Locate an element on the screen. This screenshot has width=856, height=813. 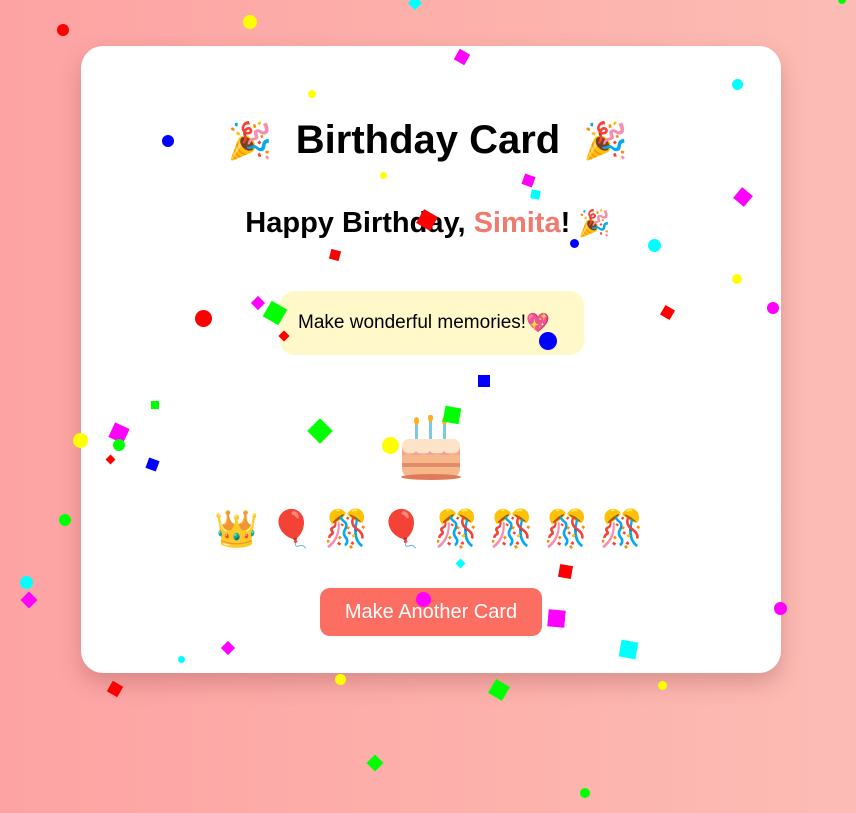
greeting-suffix: ! is located at coordinates (565, 223).